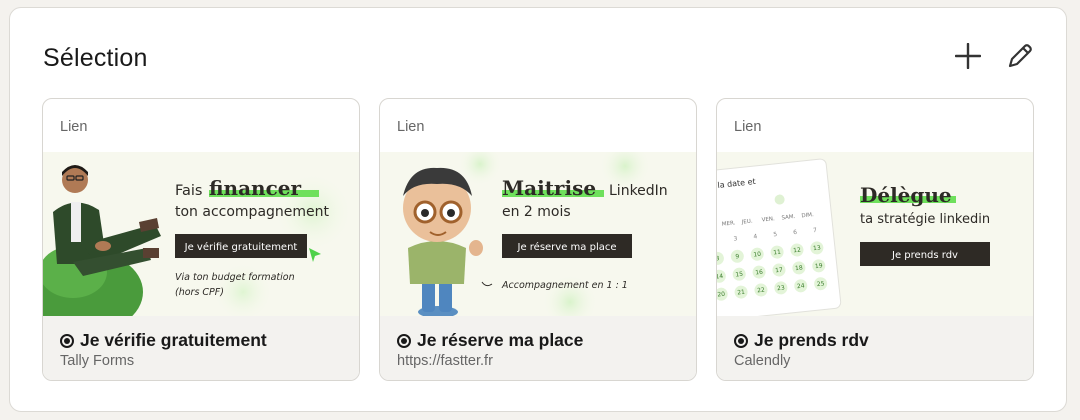  What do you see at coordinates (801, 286) in the screenshot?
I see `calendar-date: 24` at bounding box center [801, 286].